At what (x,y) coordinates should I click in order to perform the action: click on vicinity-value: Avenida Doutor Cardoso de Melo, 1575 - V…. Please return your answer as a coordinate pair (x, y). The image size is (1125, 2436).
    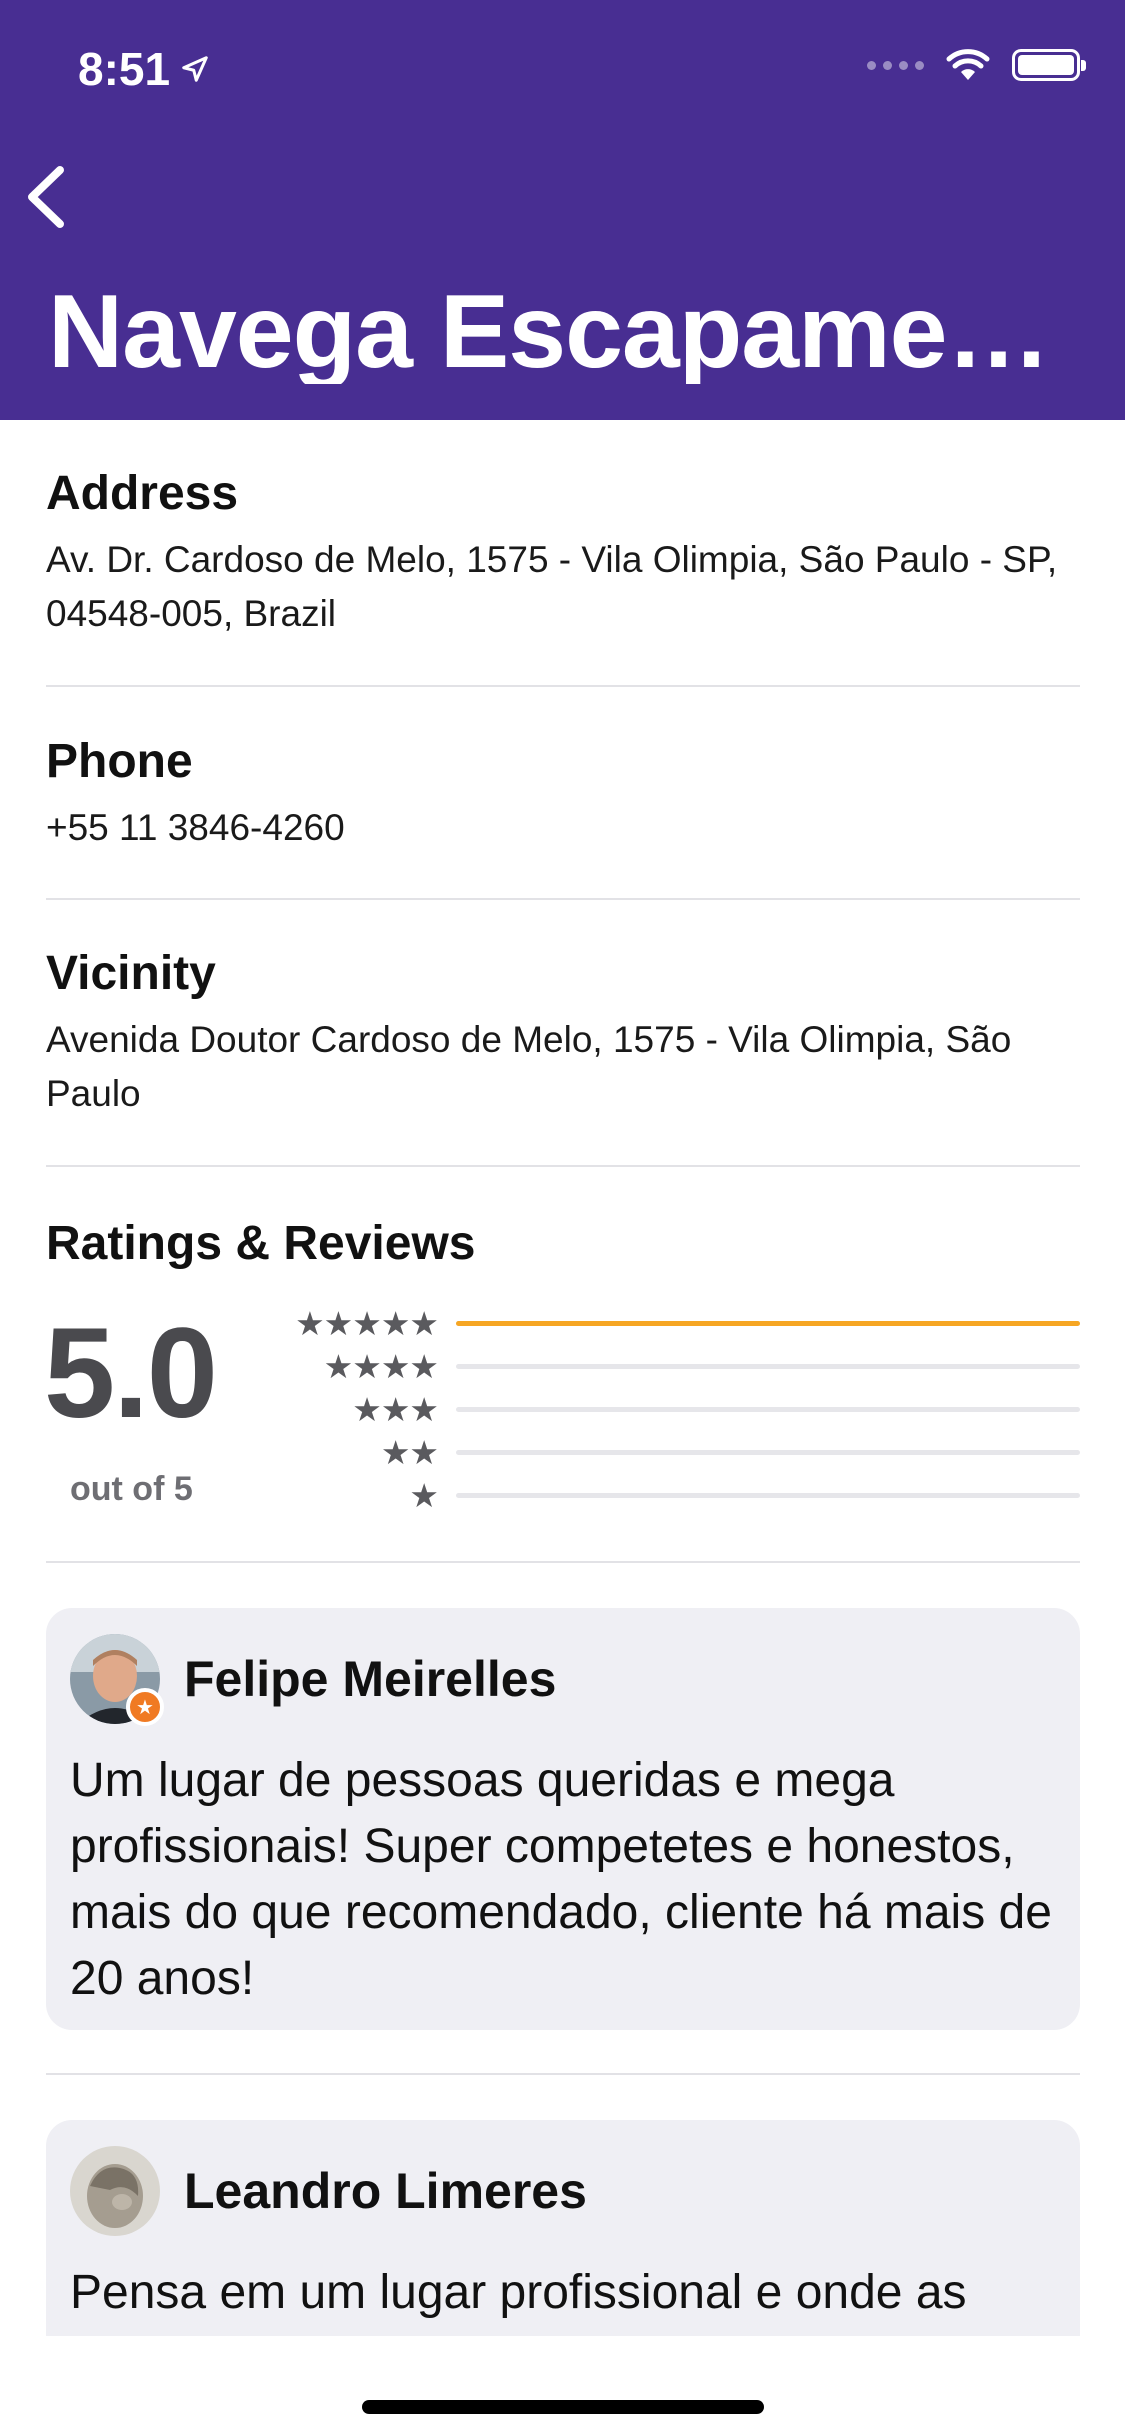
    Looking at the image, I should click on (529, 1066).